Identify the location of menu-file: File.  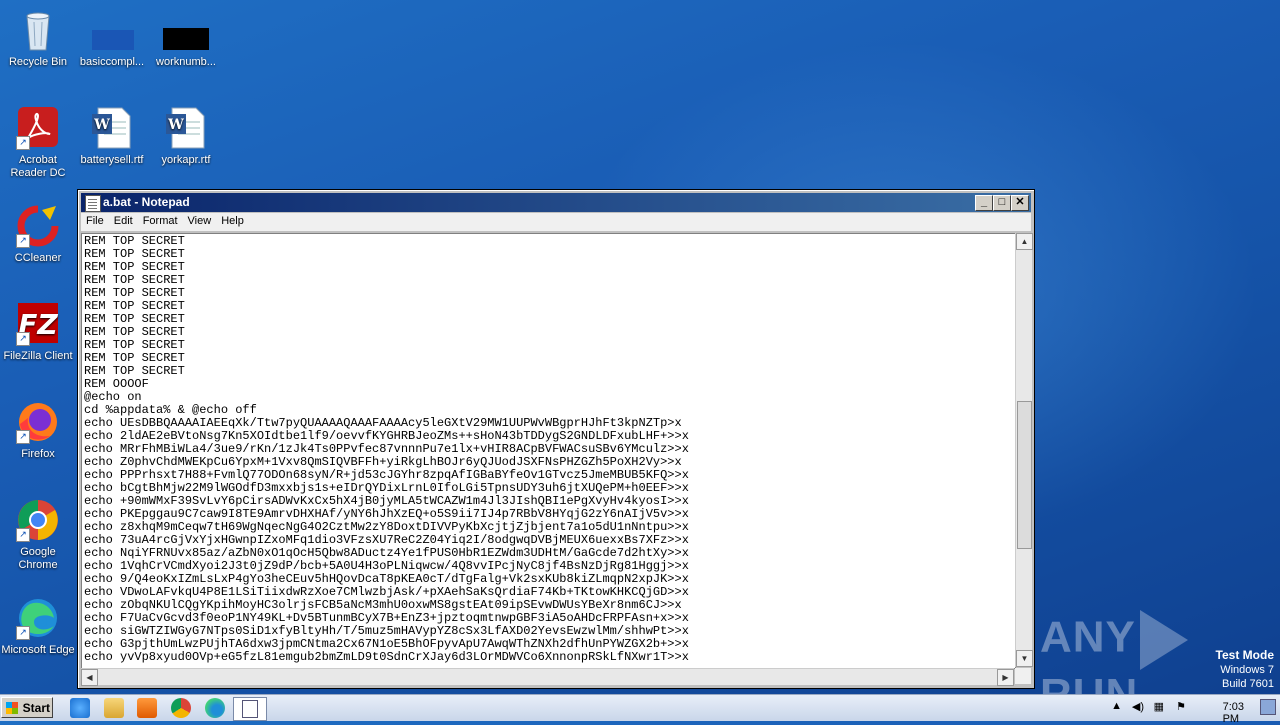
(95, 220).